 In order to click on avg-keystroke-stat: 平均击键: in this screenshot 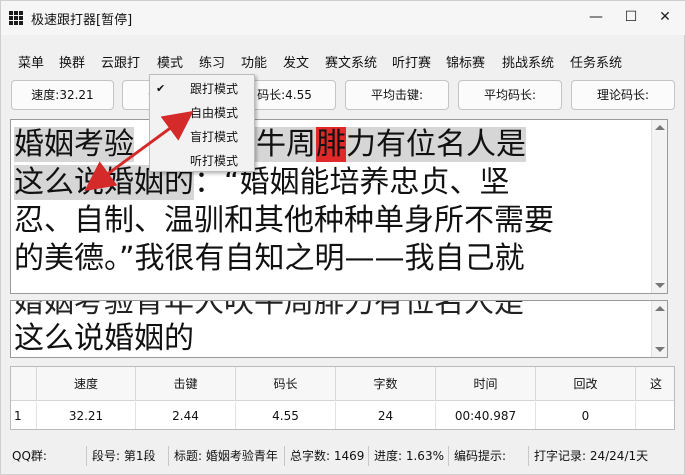, I will do `click(397, 95)`.